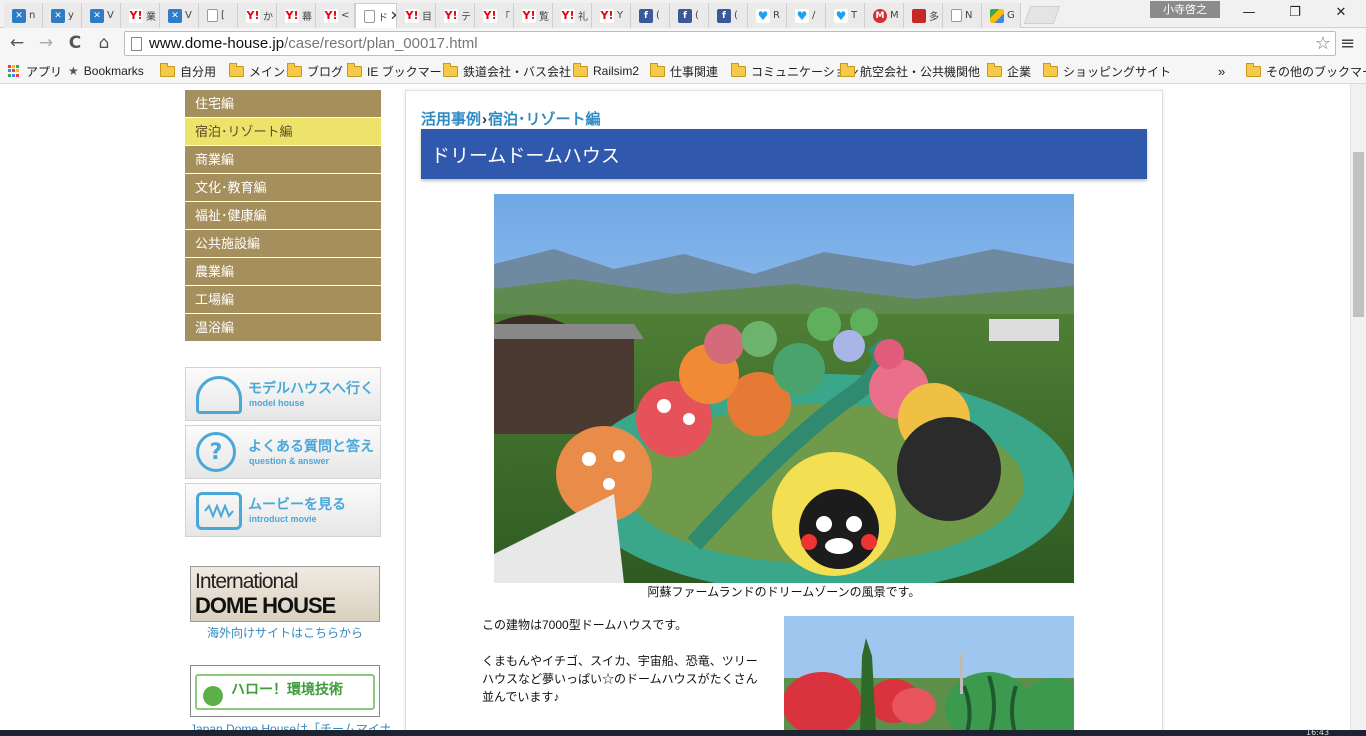  I want to click on movie-subtitle: introduct movie, so click(283, 519).